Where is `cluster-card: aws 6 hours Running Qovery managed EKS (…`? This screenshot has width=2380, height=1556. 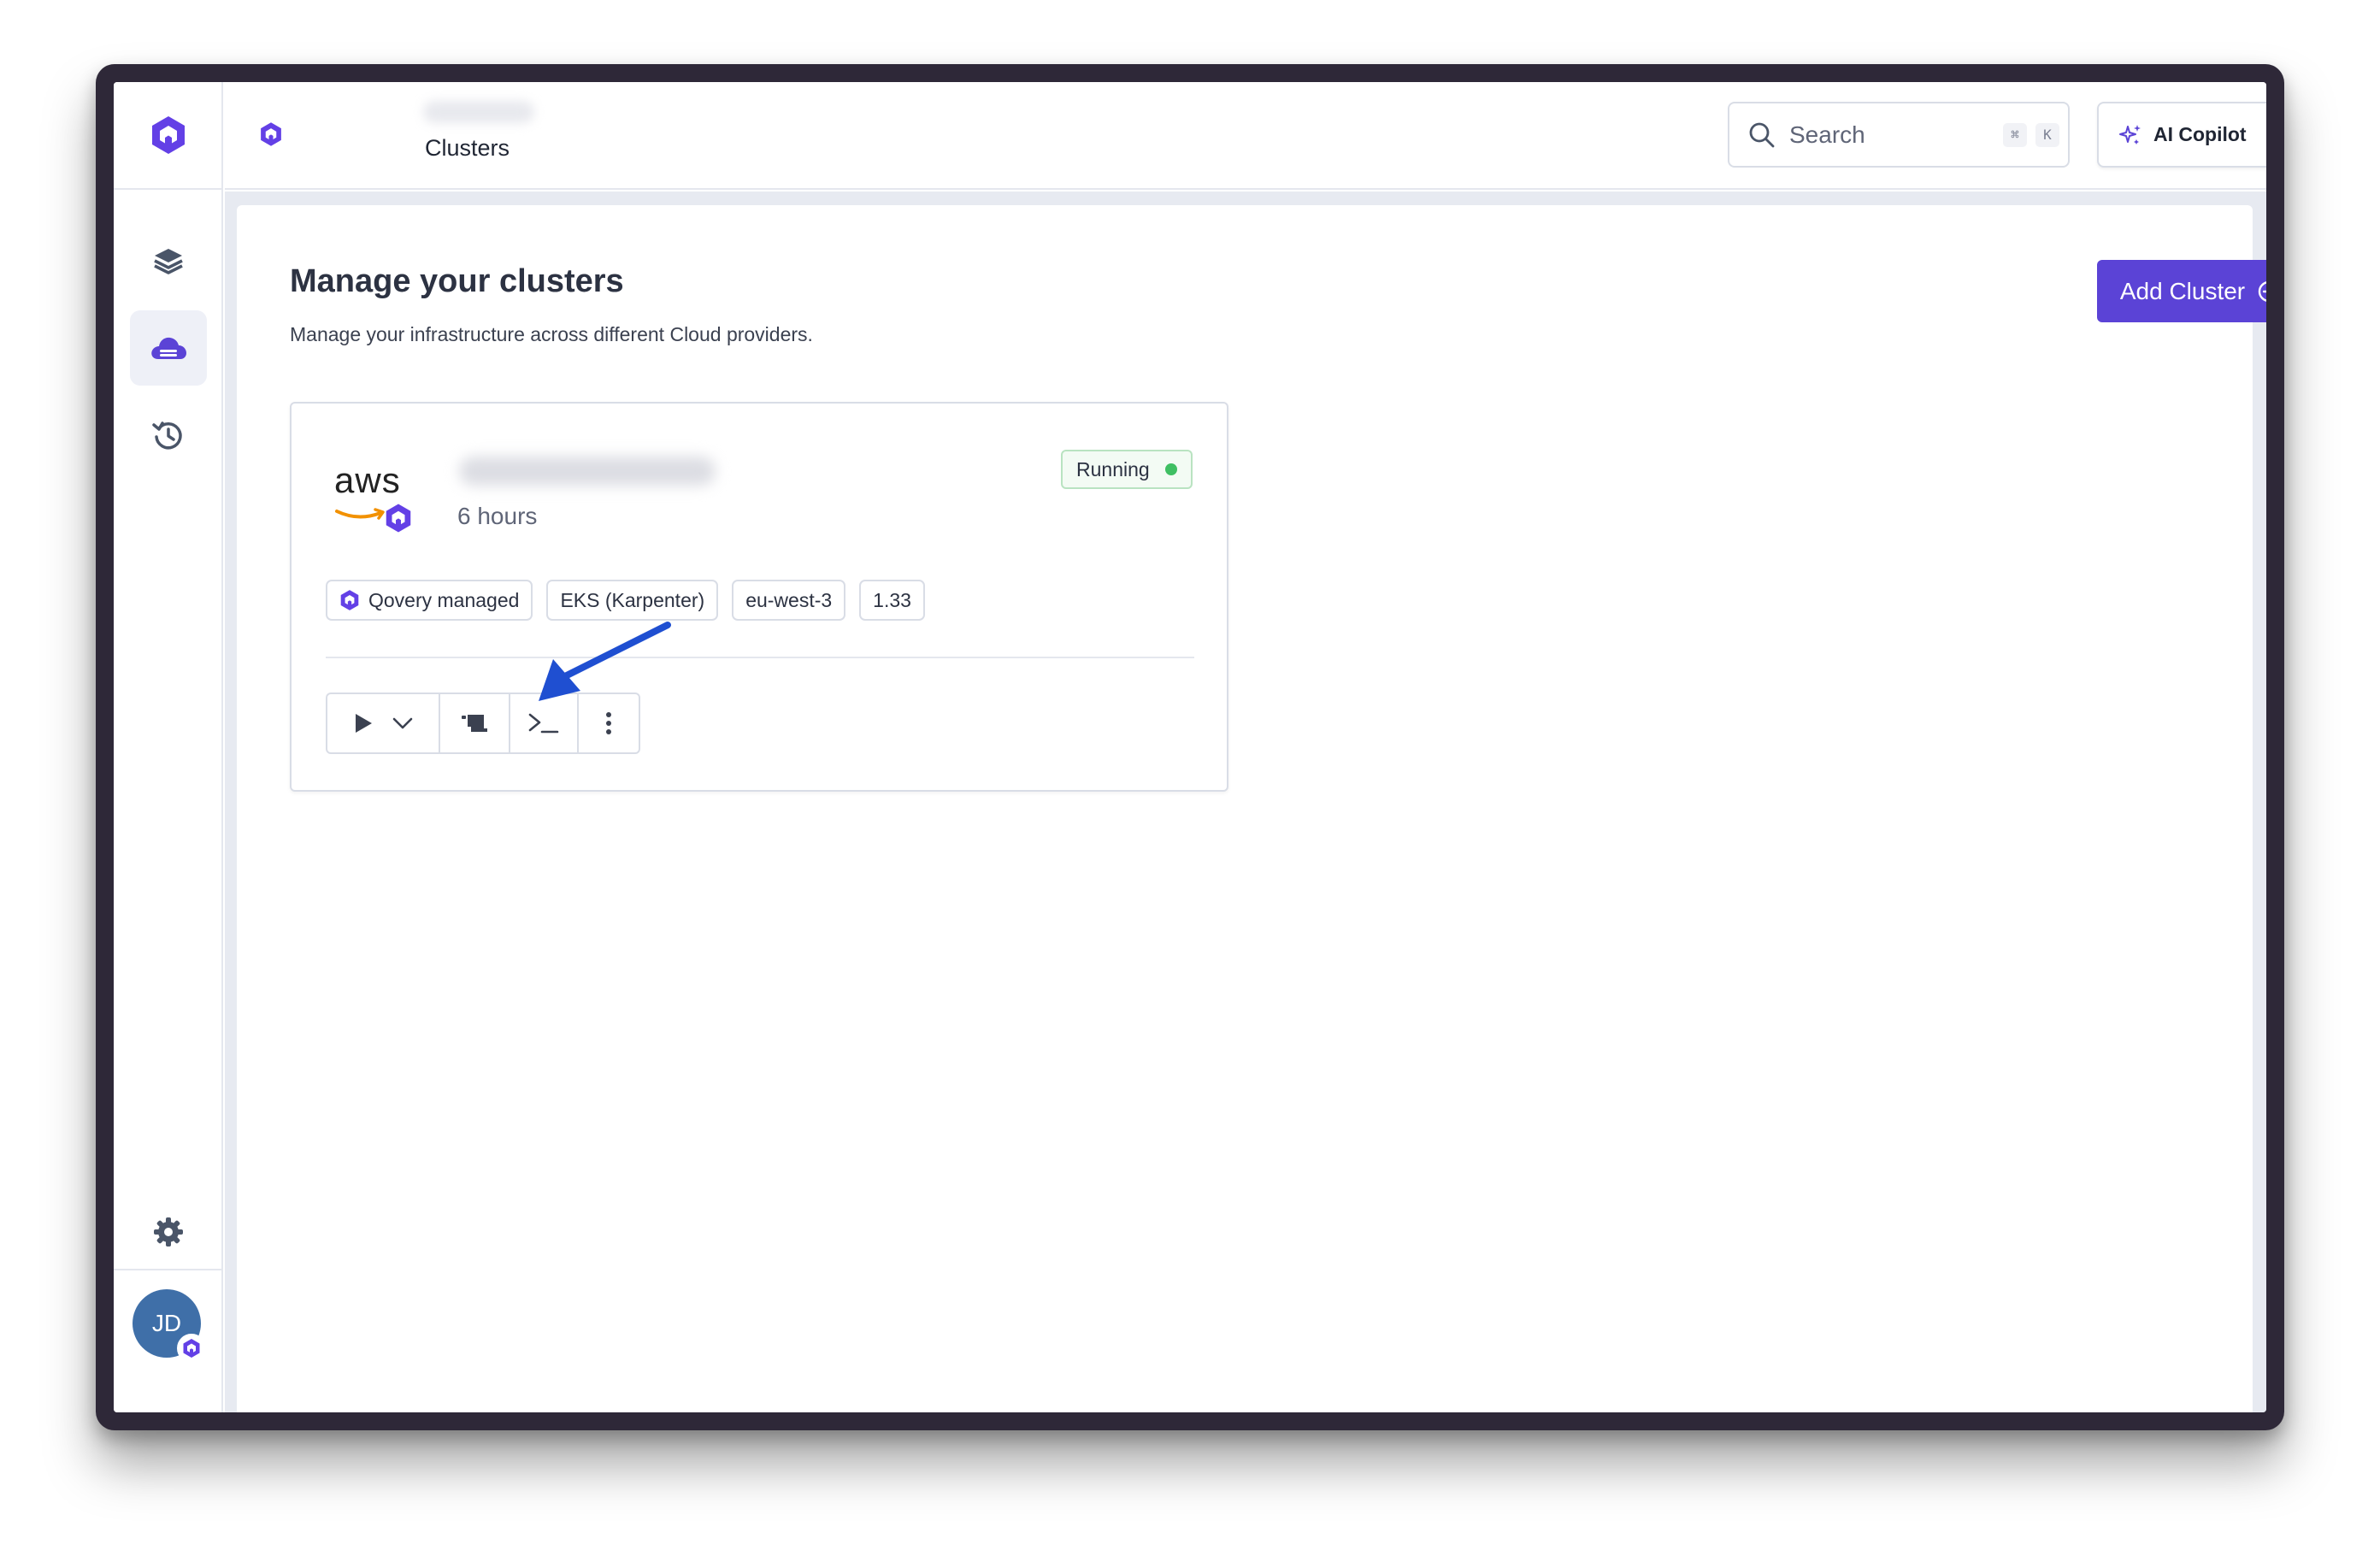 cluster-card: aws 6 hours Running Qovery managed EKS (… is located at coordinates (759, 597).